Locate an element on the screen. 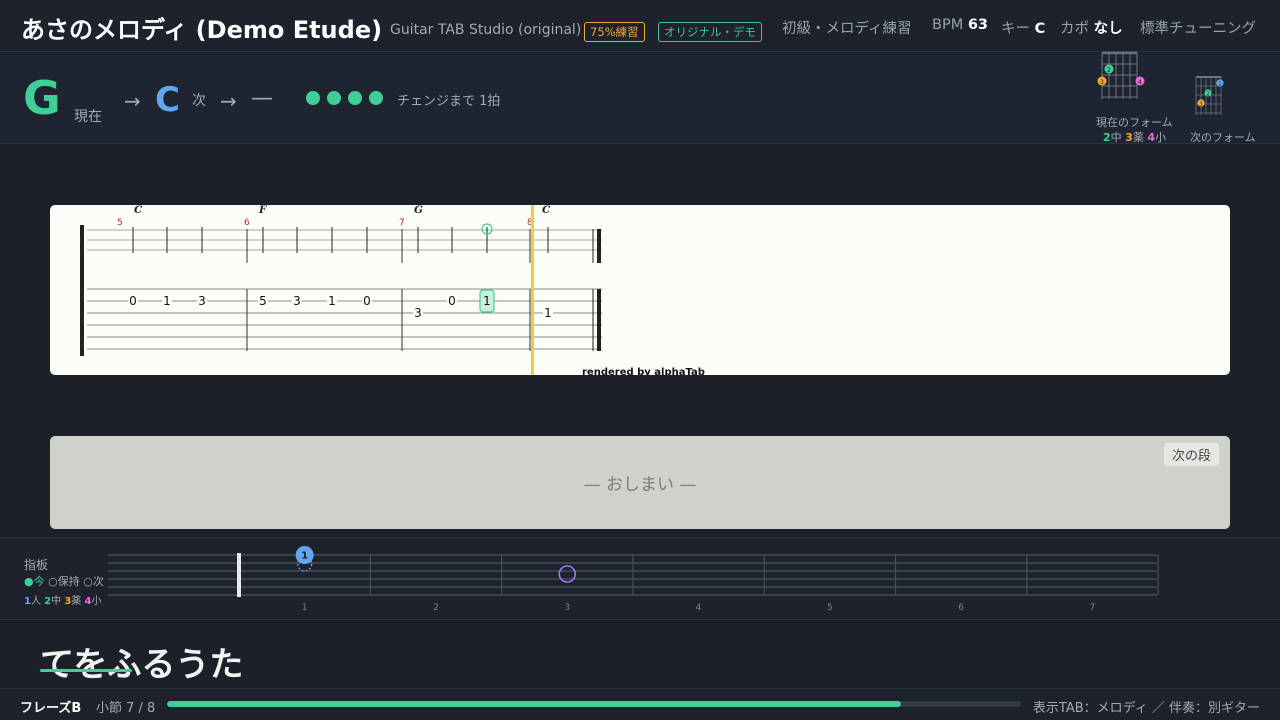 This screenshot has width=1280, height=720. fret-number-label: 1 is located at coordinates (305, 608).